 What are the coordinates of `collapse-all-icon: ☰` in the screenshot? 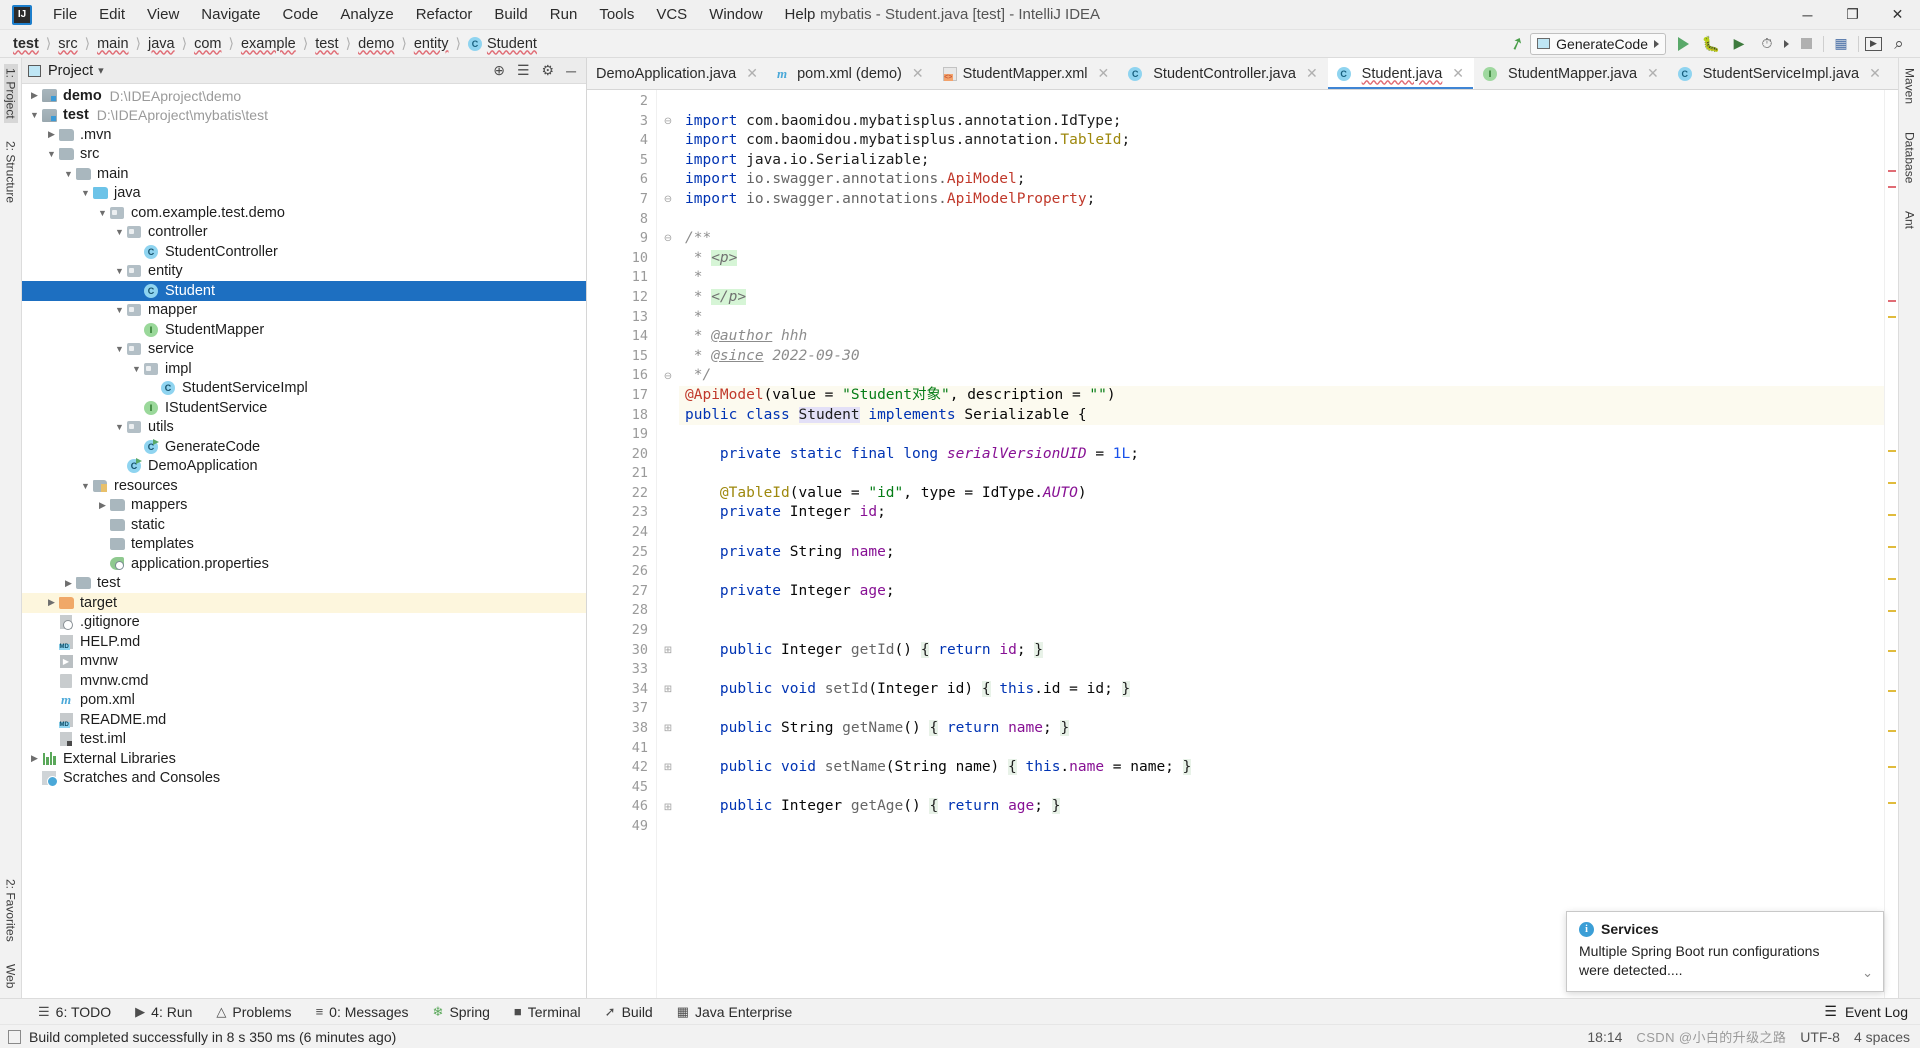 It's located at (523, 70).